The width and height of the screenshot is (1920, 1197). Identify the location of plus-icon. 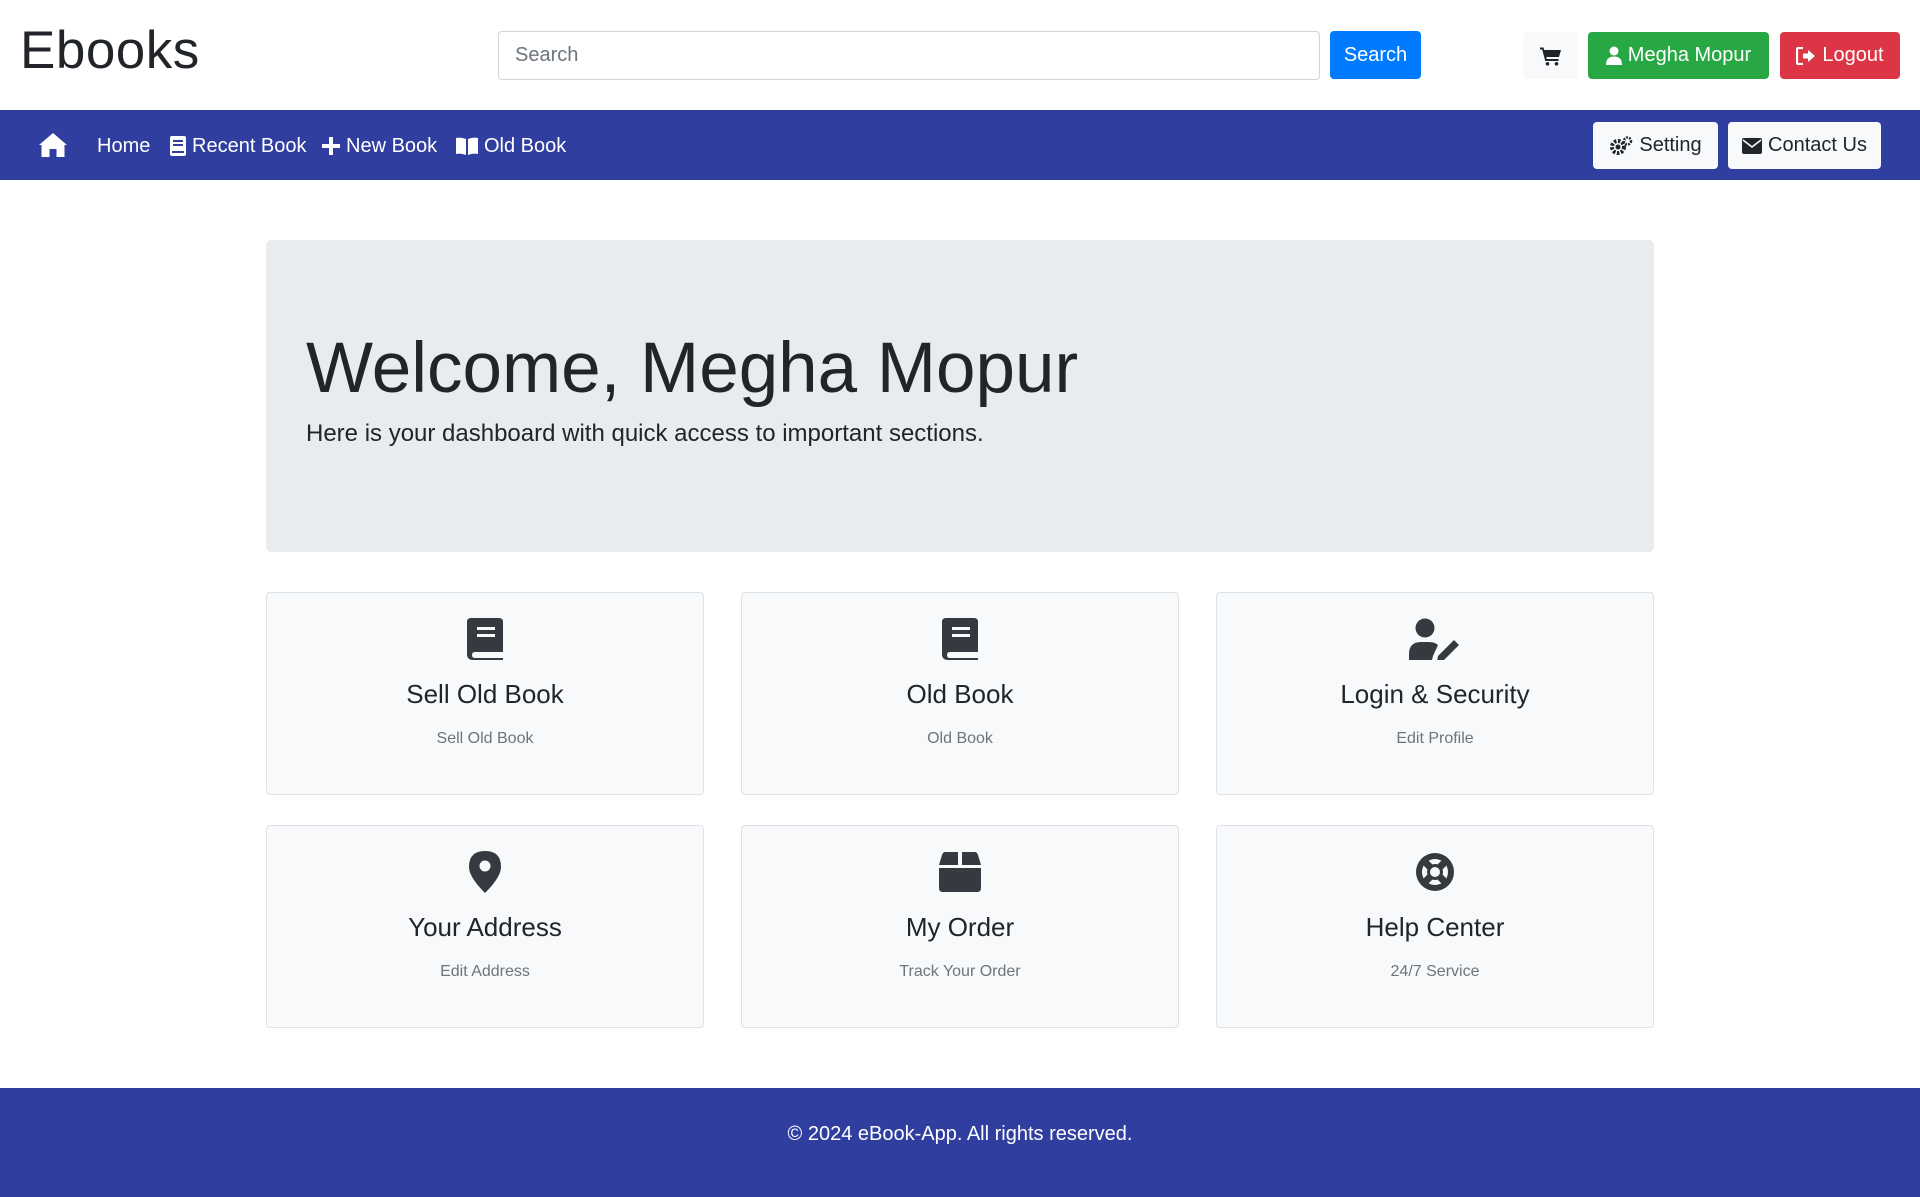
(331, 146).